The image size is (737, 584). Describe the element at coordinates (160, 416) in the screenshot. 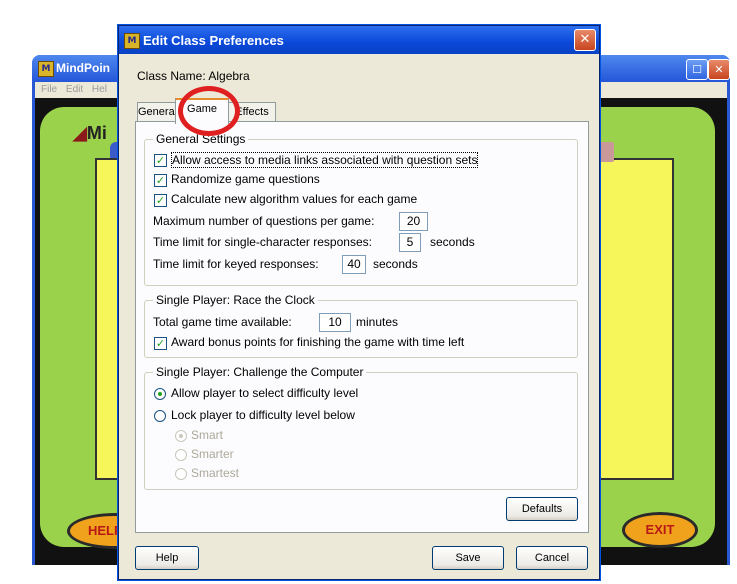

I see `lock-difficulty-radio` at that location.